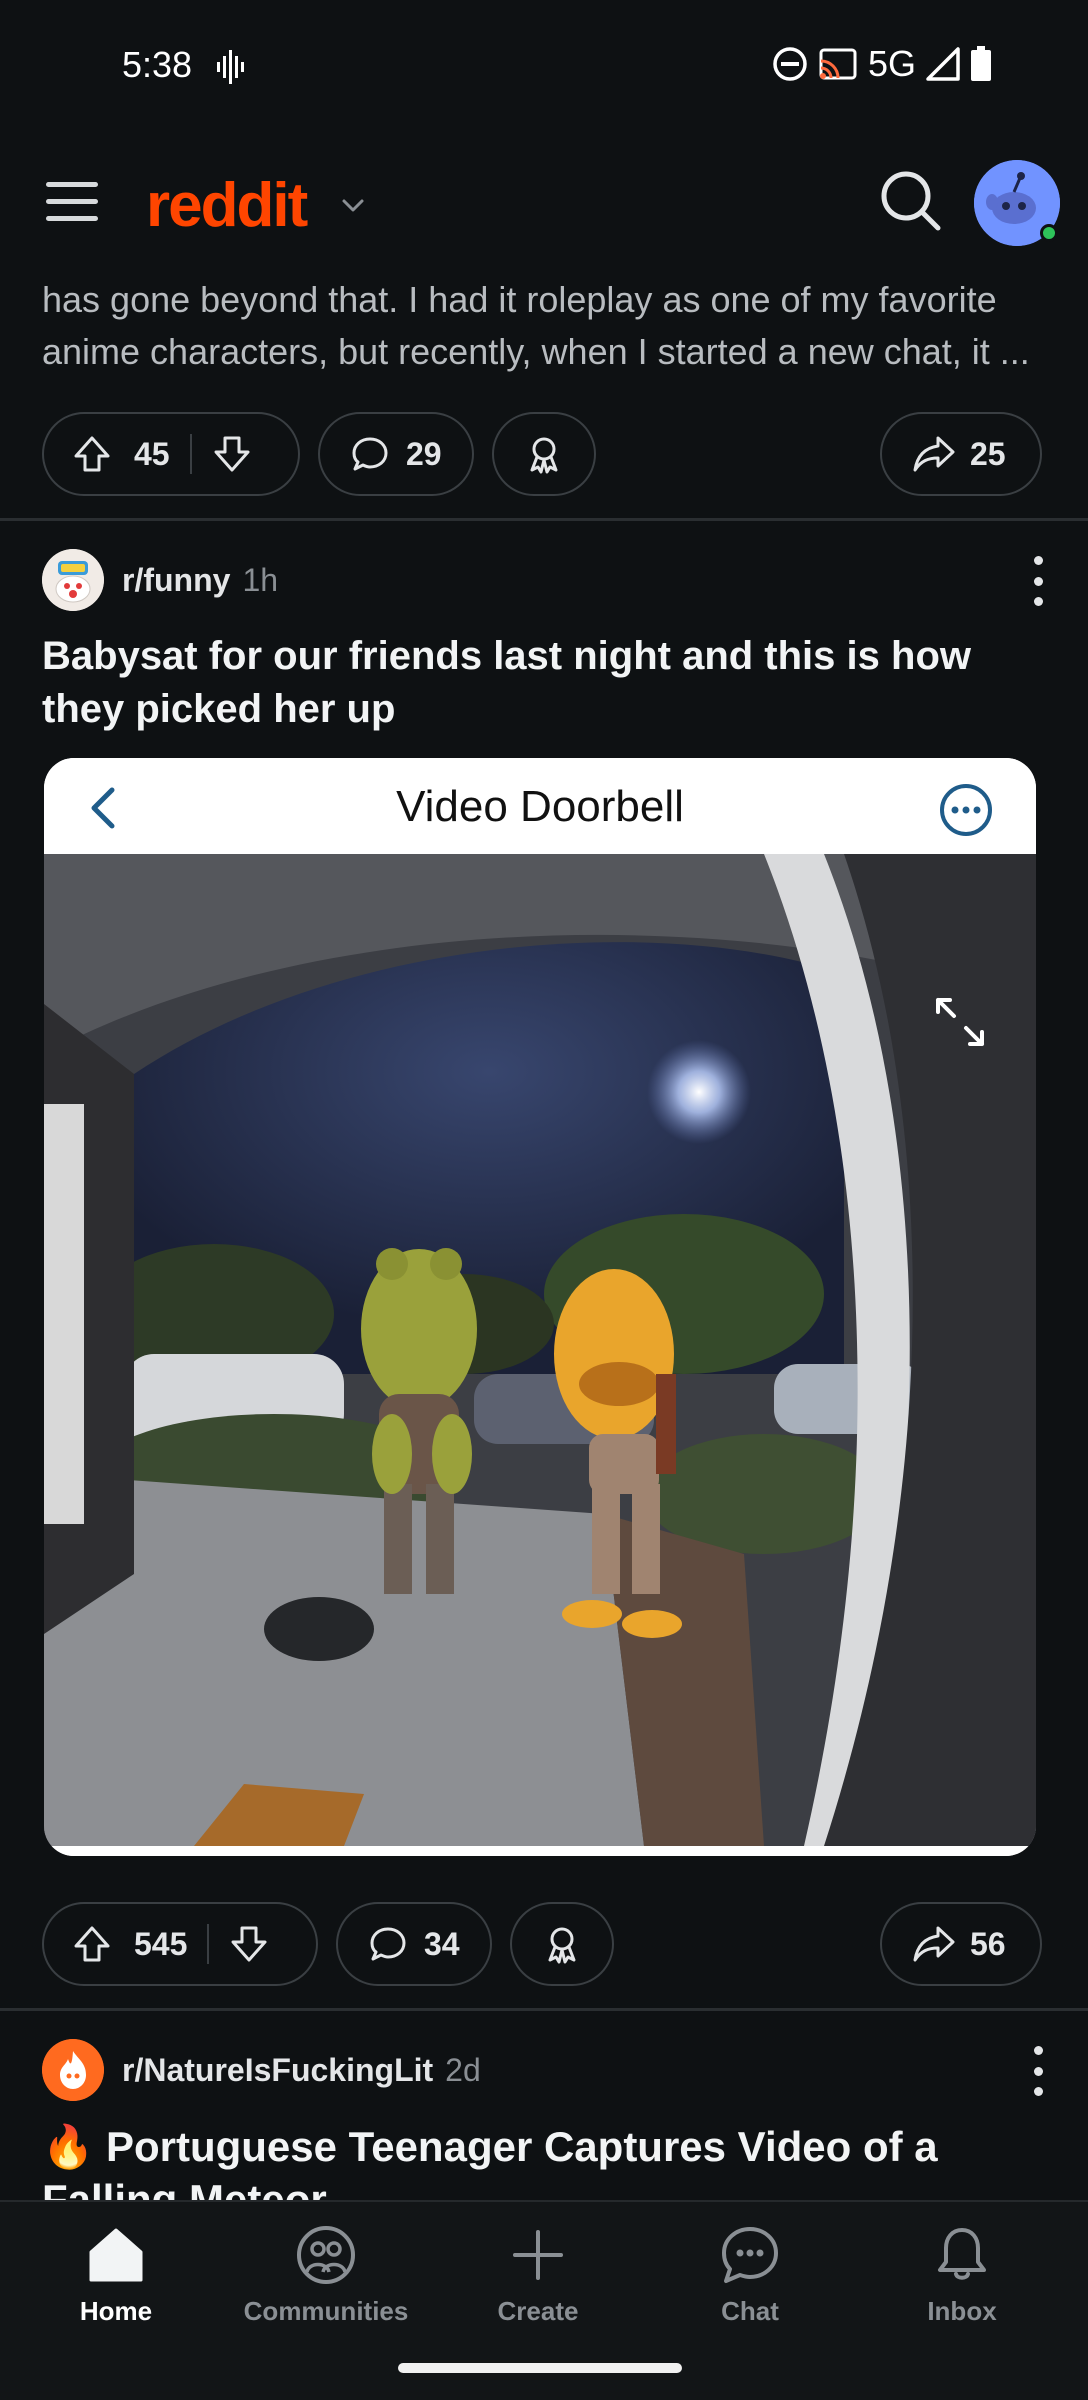 This screenshot has width=1088, height=2400. I want to click on home-icon, so click(116, 2255).